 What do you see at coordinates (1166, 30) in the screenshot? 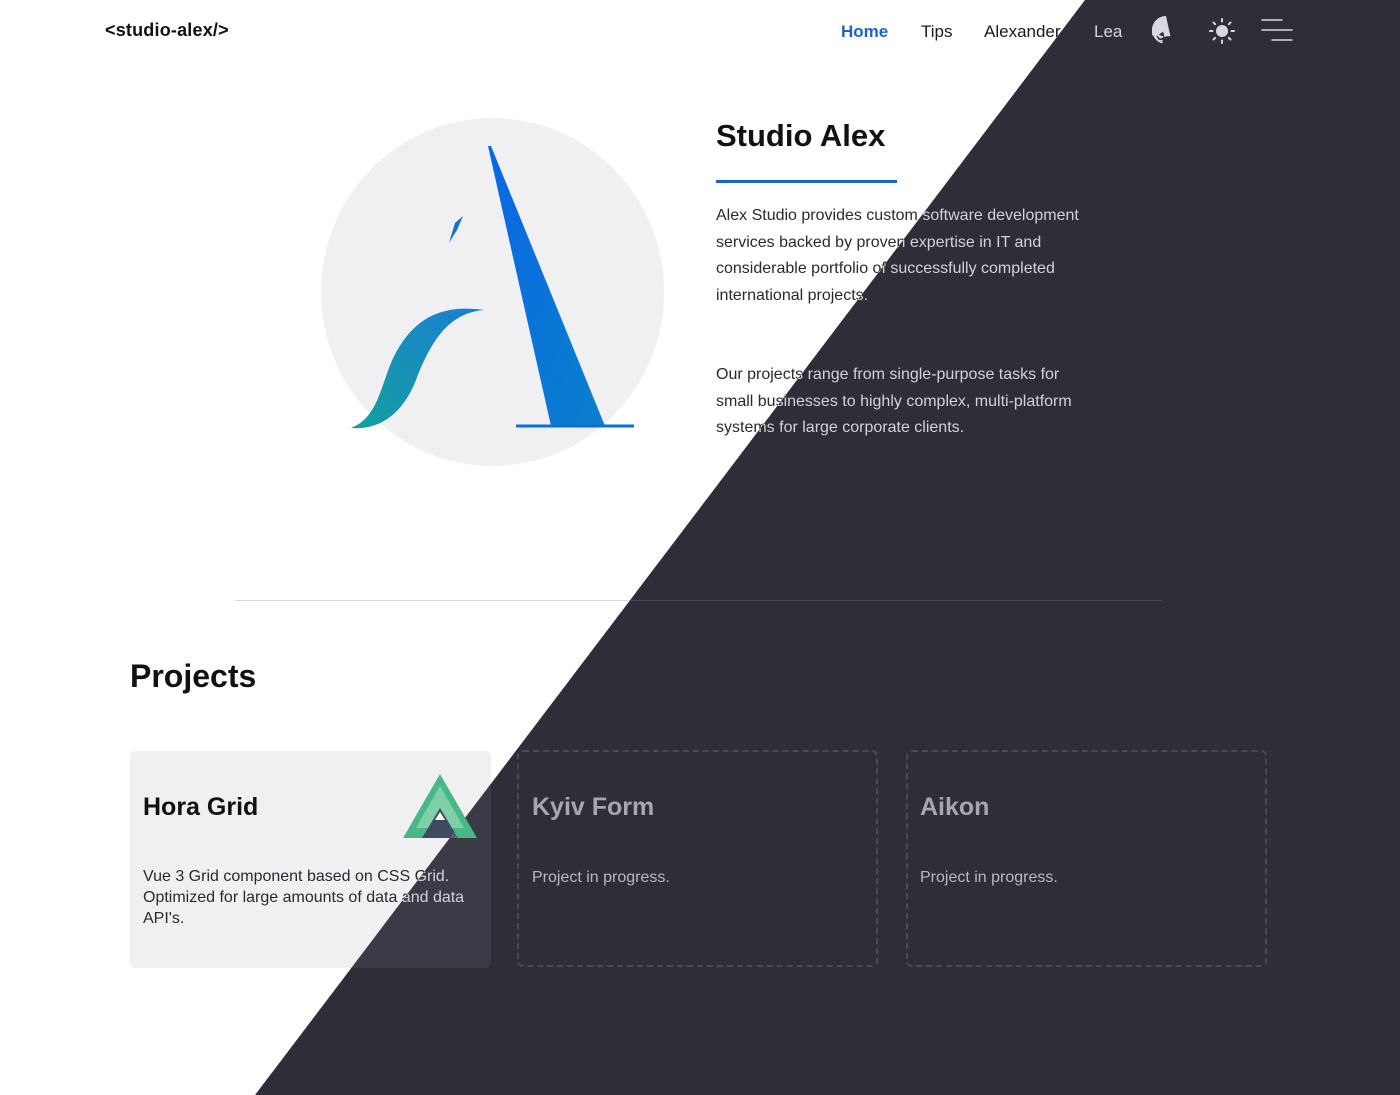
I see `github-icon` at bounding box center [1166, 30].